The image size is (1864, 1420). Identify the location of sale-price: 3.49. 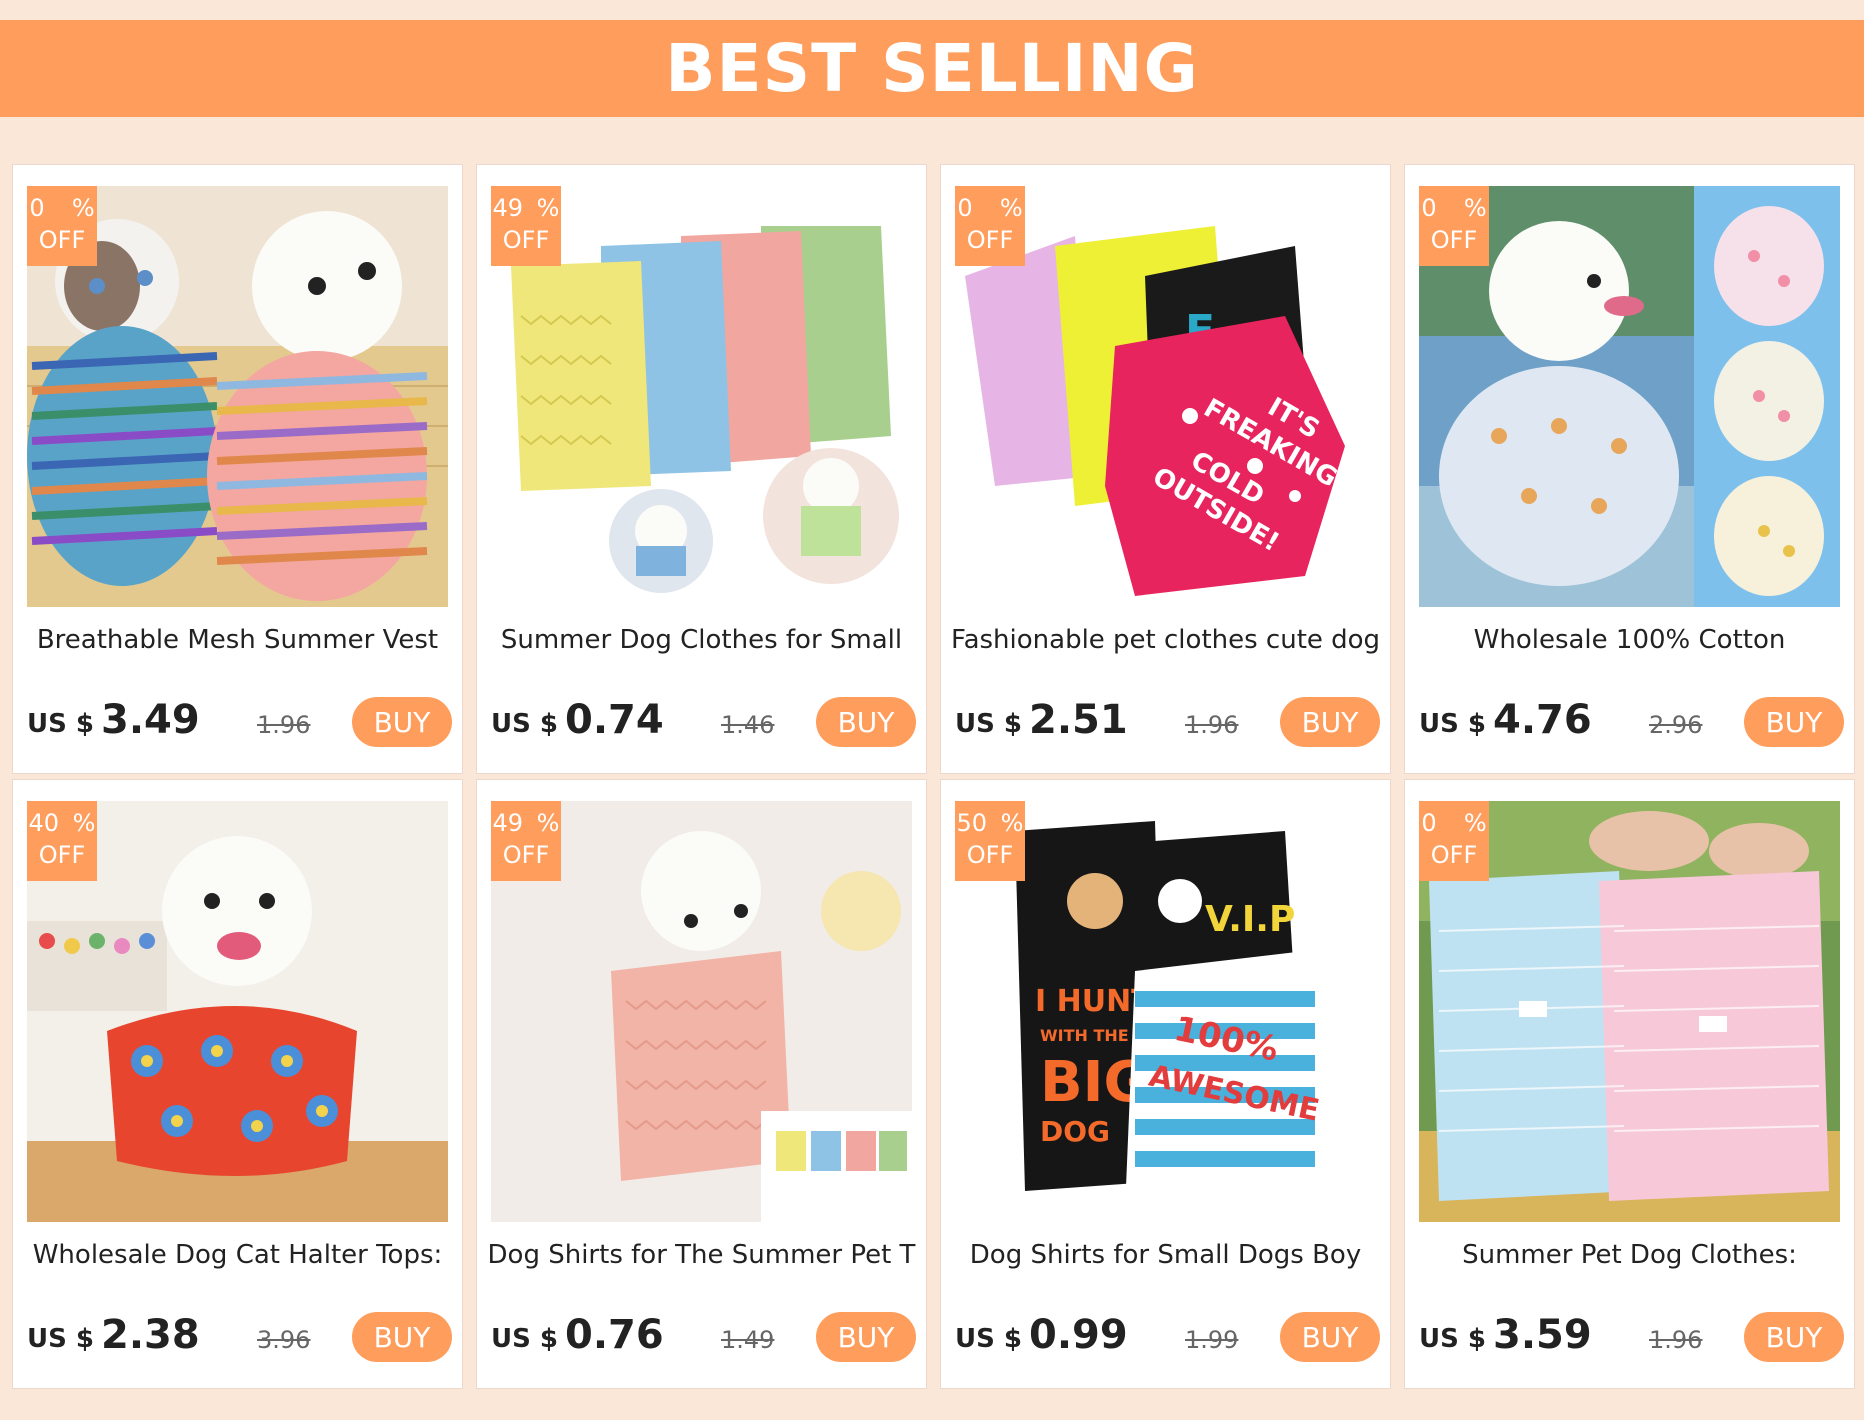
(150, 720).